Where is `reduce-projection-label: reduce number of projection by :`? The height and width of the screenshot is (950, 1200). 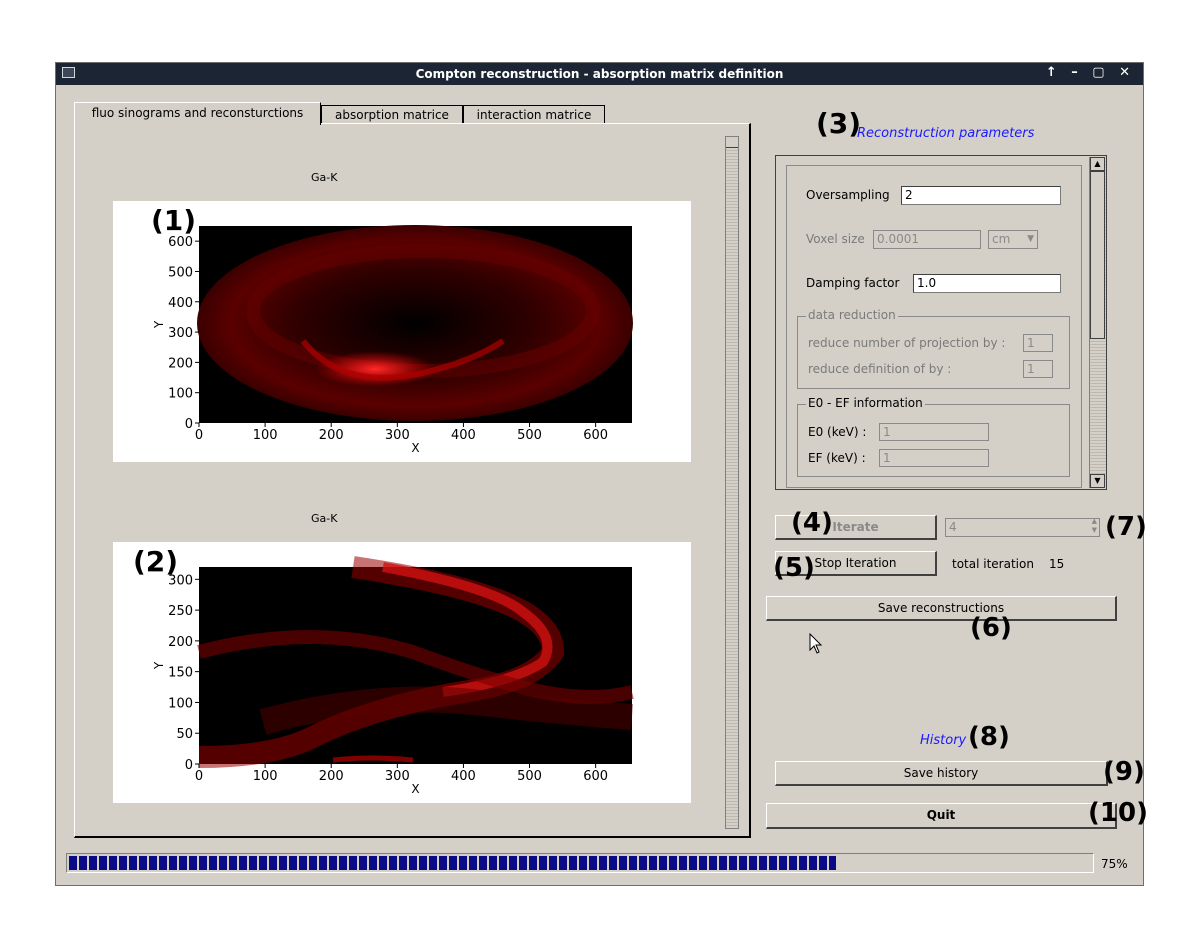
reduce-projection-label: reduce number of projection by : is located at coordinates (907, 343).